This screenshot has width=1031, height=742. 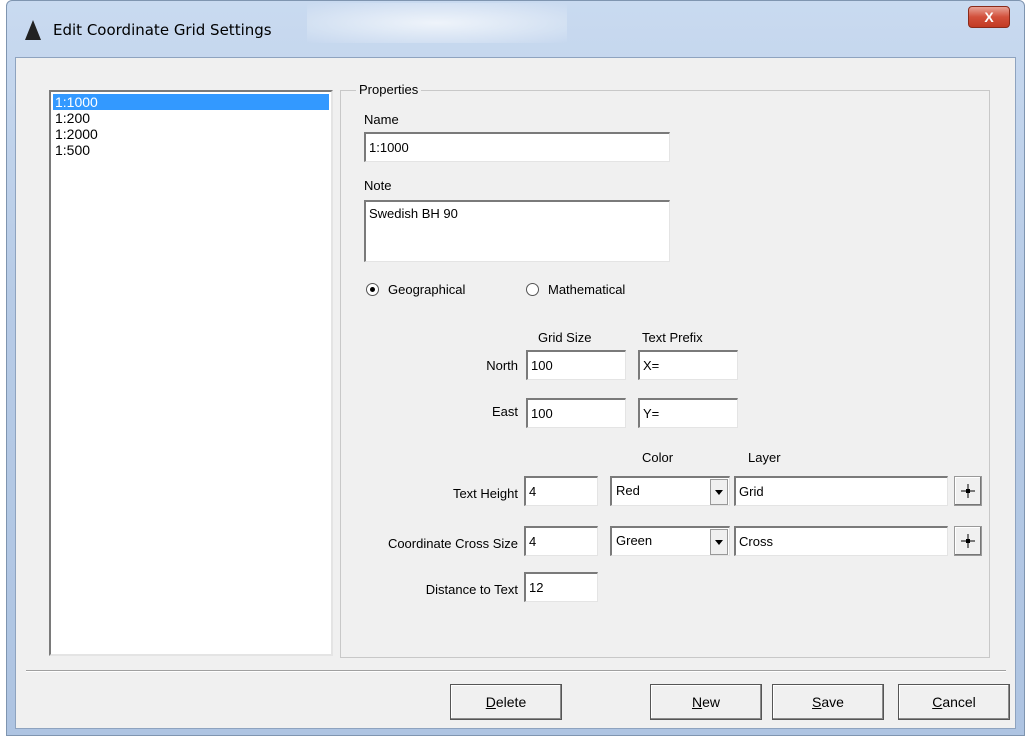 I want to click on north-prefix-input: X=, so click(x=688, y=365).